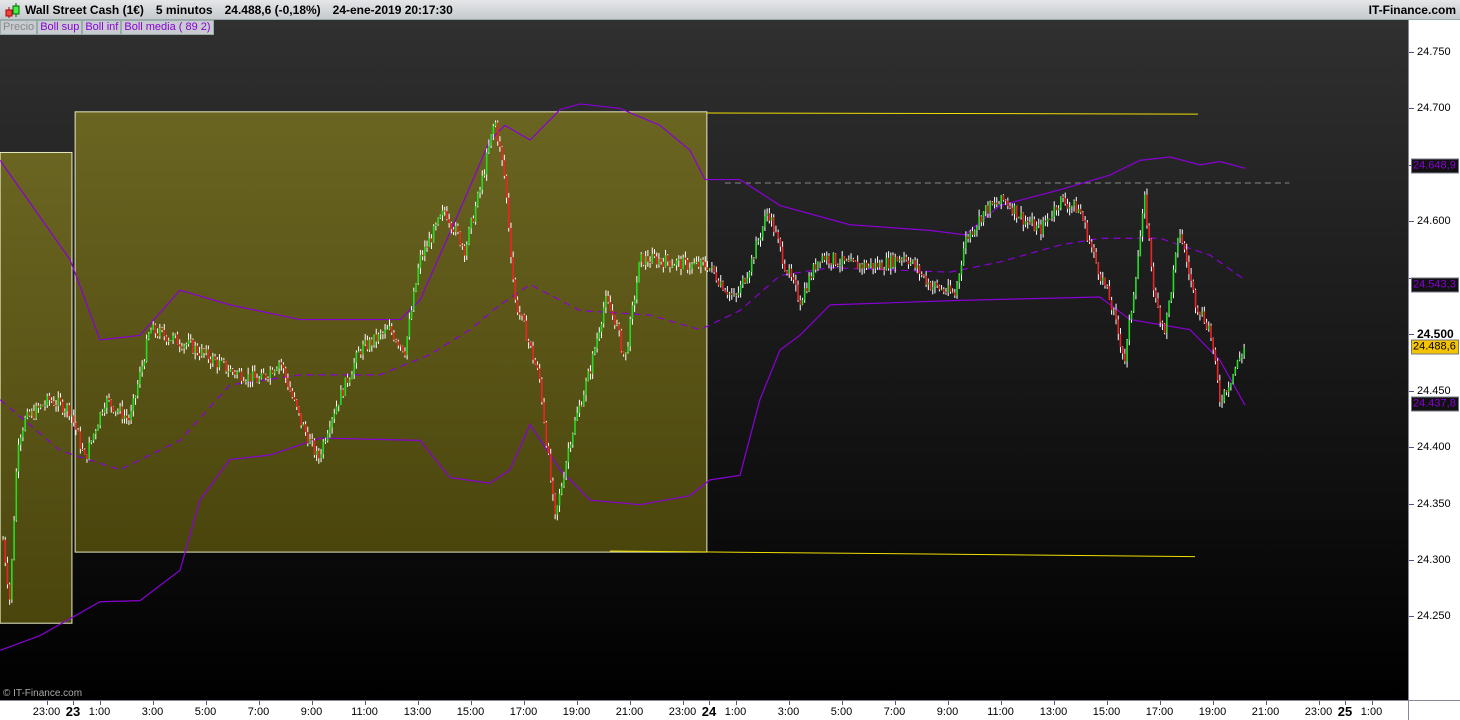 Image resolution: width=1460 pixels, height=720 pixels. What do you see at coordinates (1345, 711) in the screenshot?
I see `time-label: 25` at bounding box center [1345, 711].